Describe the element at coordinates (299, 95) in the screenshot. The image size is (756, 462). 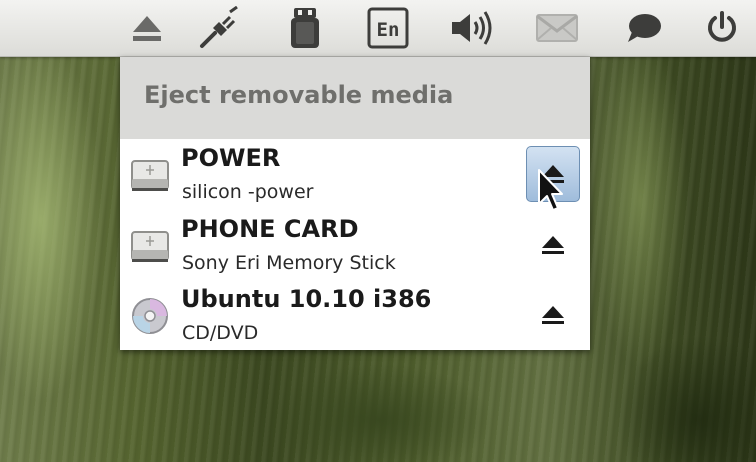
I see `menu-title: Eject removable media` at that location.